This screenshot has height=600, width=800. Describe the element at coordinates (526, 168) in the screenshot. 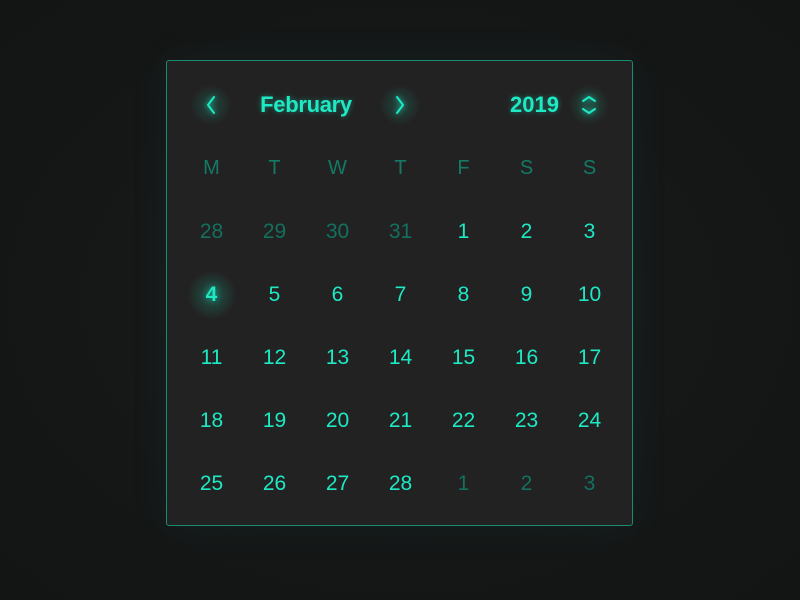

I see `weekday-saturday: S` at that location.